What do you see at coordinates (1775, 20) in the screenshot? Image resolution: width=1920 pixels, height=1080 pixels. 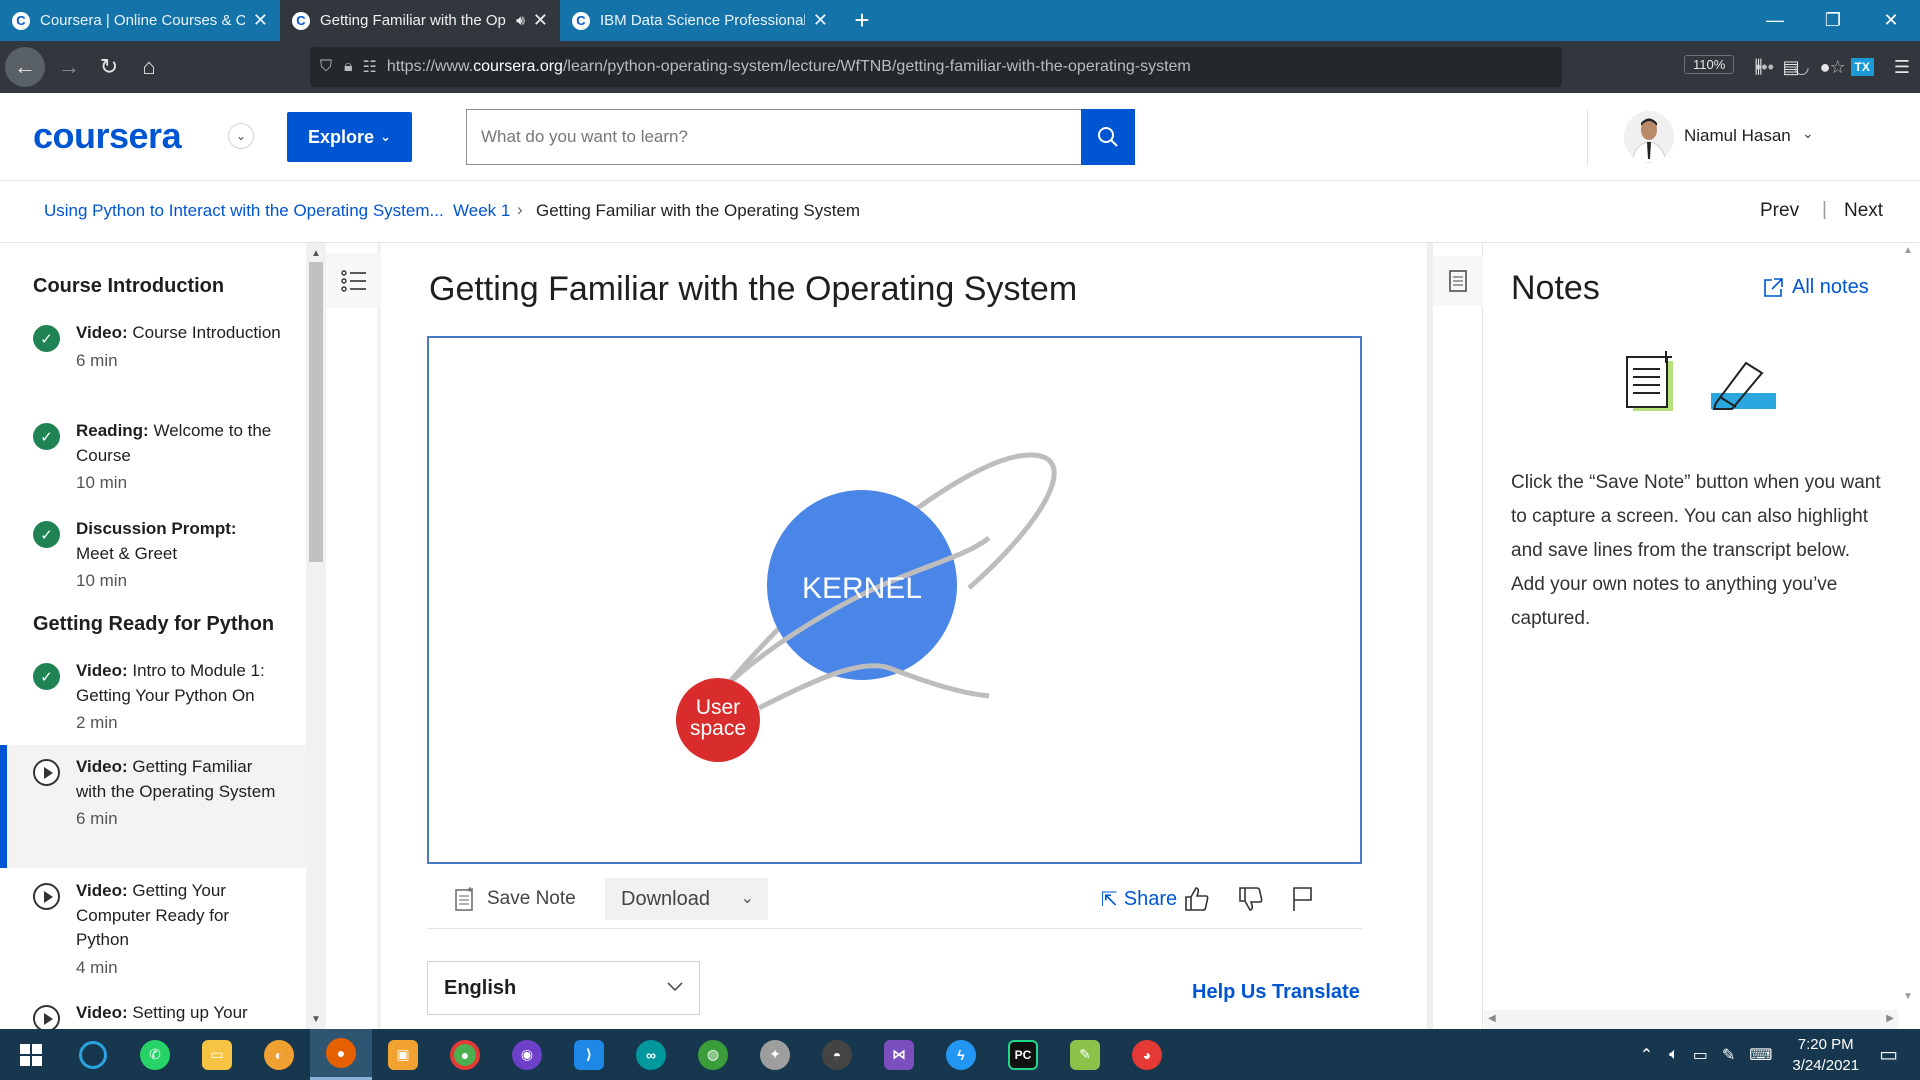 I see `minimize-icon: —` at bounding box center [1775, 20].